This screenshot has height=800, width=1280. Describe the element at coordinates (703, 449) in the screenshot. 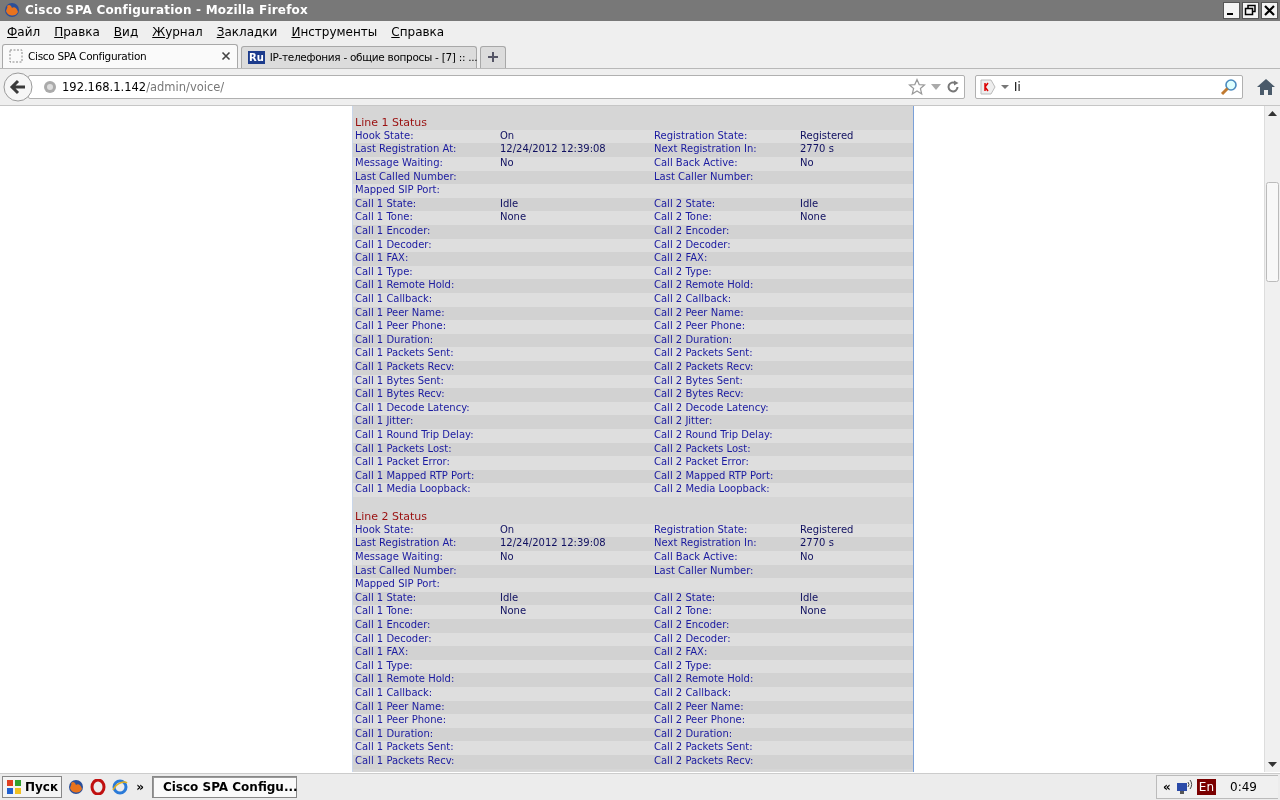

I see `field-label: Call 2 Packets Lost:` at that location.